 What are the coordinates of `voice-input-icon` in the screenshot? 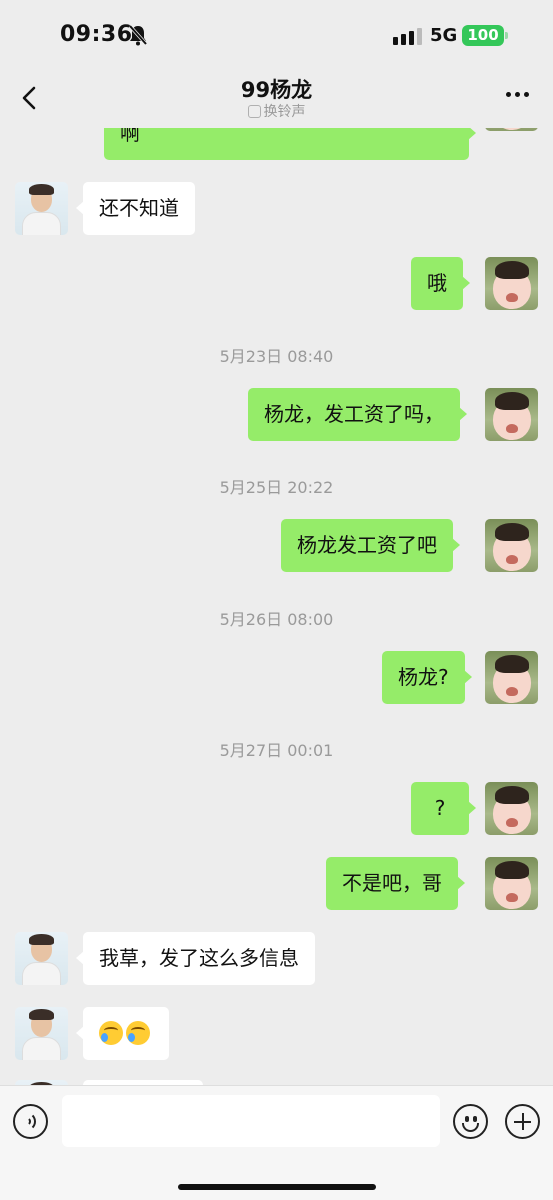 It's located at (30, 1121).